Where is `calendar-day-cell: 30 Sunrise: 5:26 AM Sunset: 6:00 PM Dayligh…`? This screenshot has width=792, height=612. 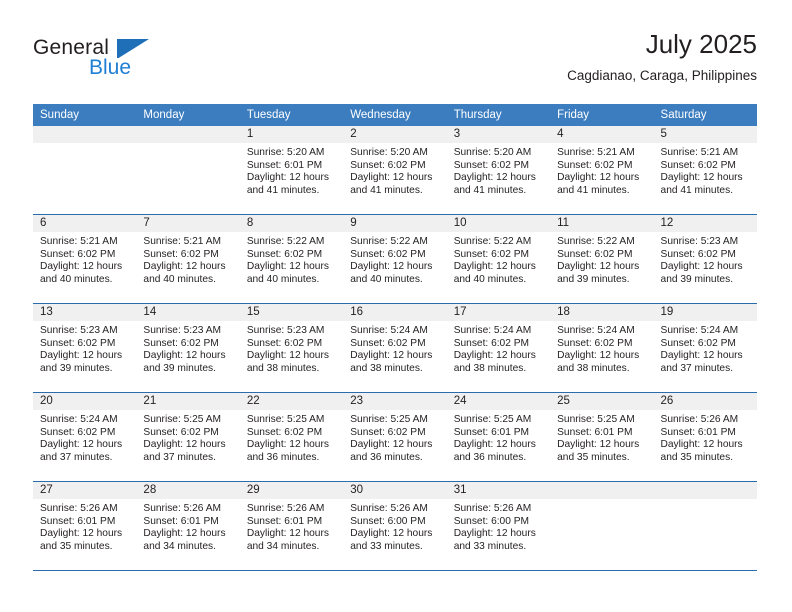
calendar-day-cell: 30 Sunrise: 5:26 AM Sunset: 6:00 PM Dayligh… is located at coordinates (395, 526).